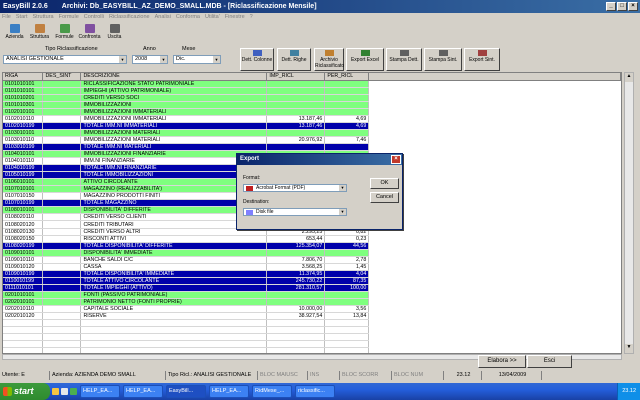  Describe the element at coordinates (64, 32) in the screenshot. I see `toolbar-formule-button: Formule` at that location.